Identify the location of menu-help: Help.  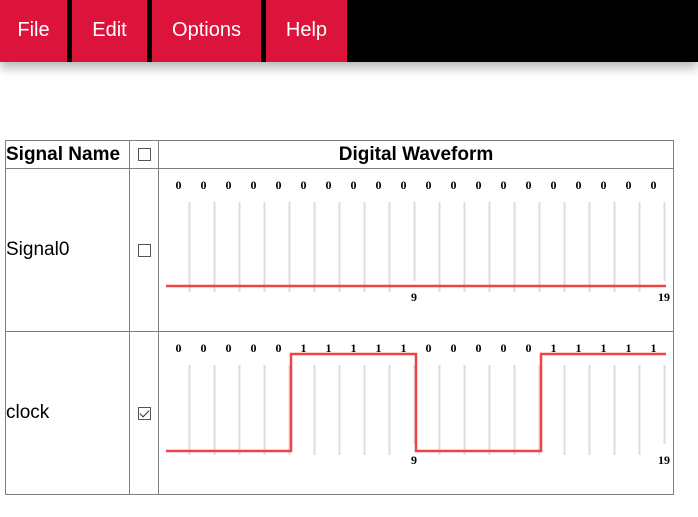
(306, 31).